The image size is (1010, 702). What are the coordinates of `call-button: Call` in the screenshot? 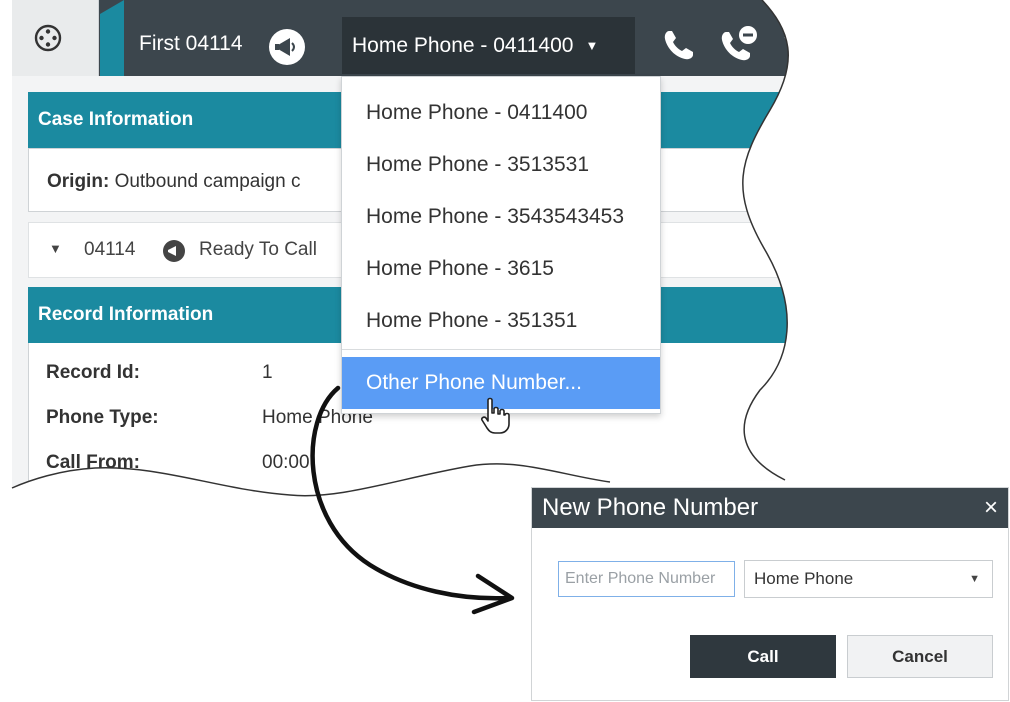 It's located at (763, 656).